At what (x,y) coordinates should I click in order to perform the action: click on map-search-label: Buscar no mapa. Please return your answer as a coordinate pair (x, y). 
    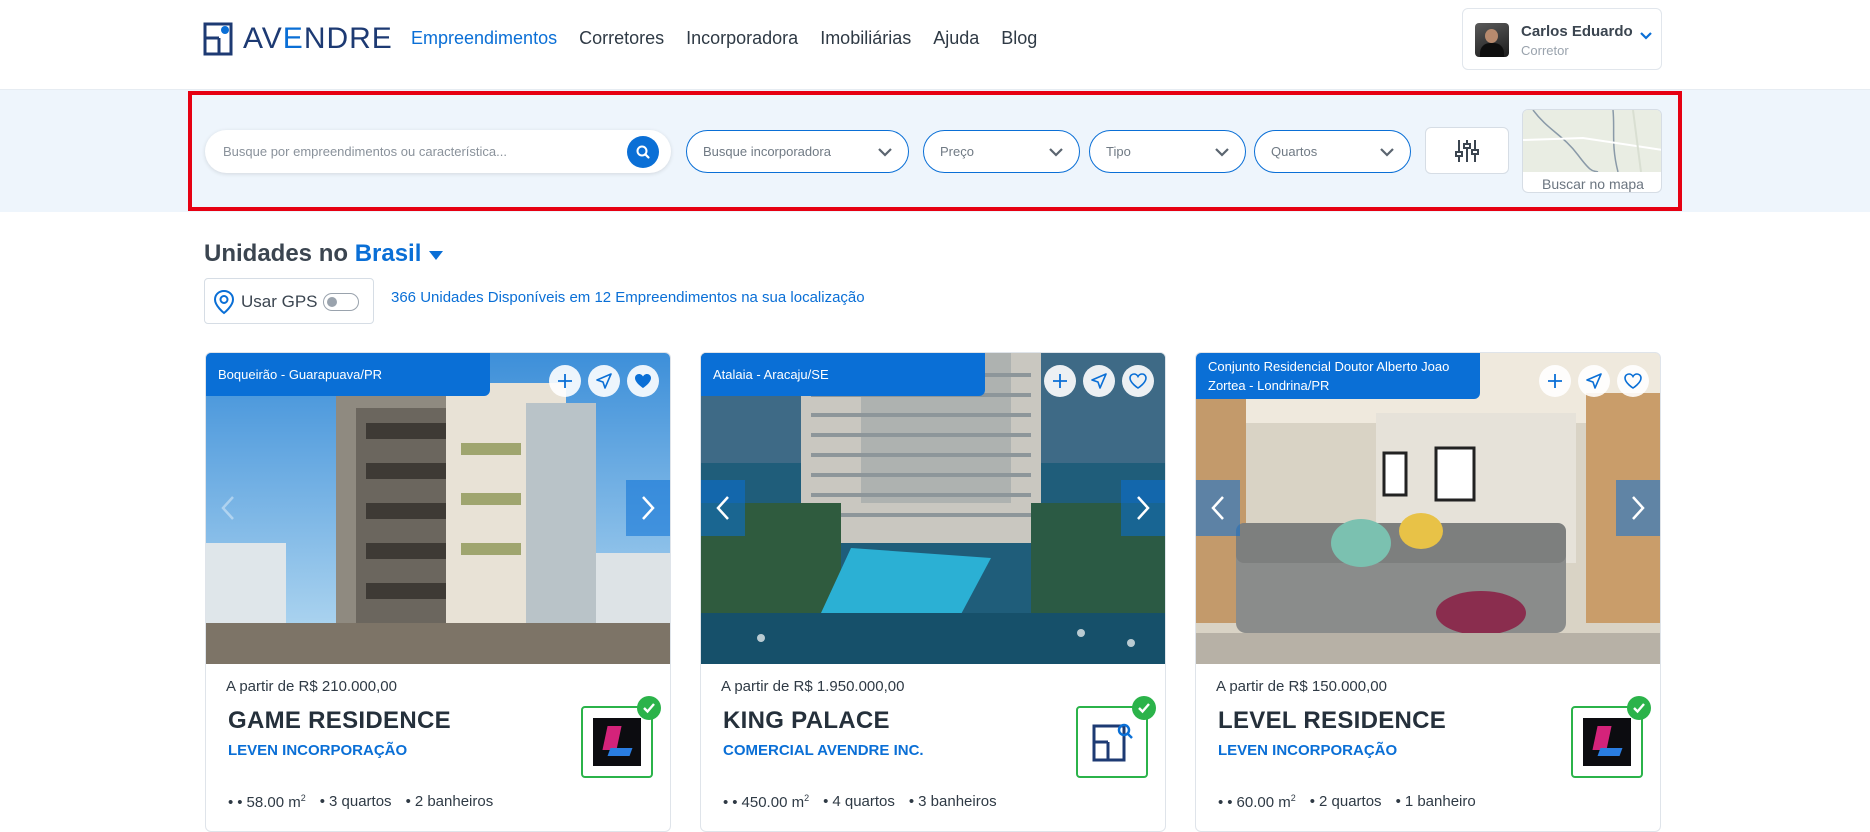
    Looking at the image, I should click on (1593, 184).